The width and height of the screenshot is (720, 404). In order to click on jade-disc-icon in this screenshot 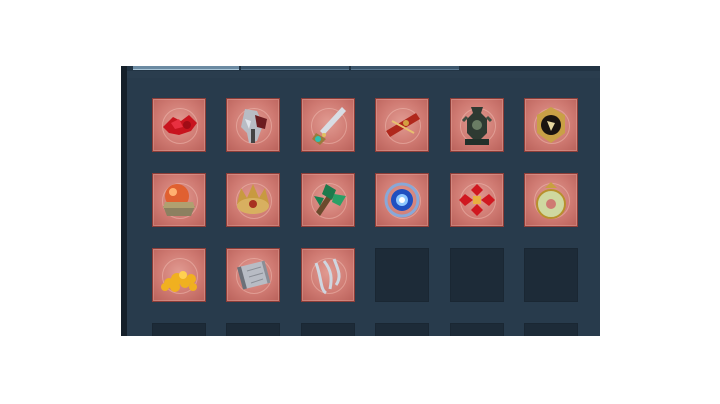, I will do `click(551, 200)`.